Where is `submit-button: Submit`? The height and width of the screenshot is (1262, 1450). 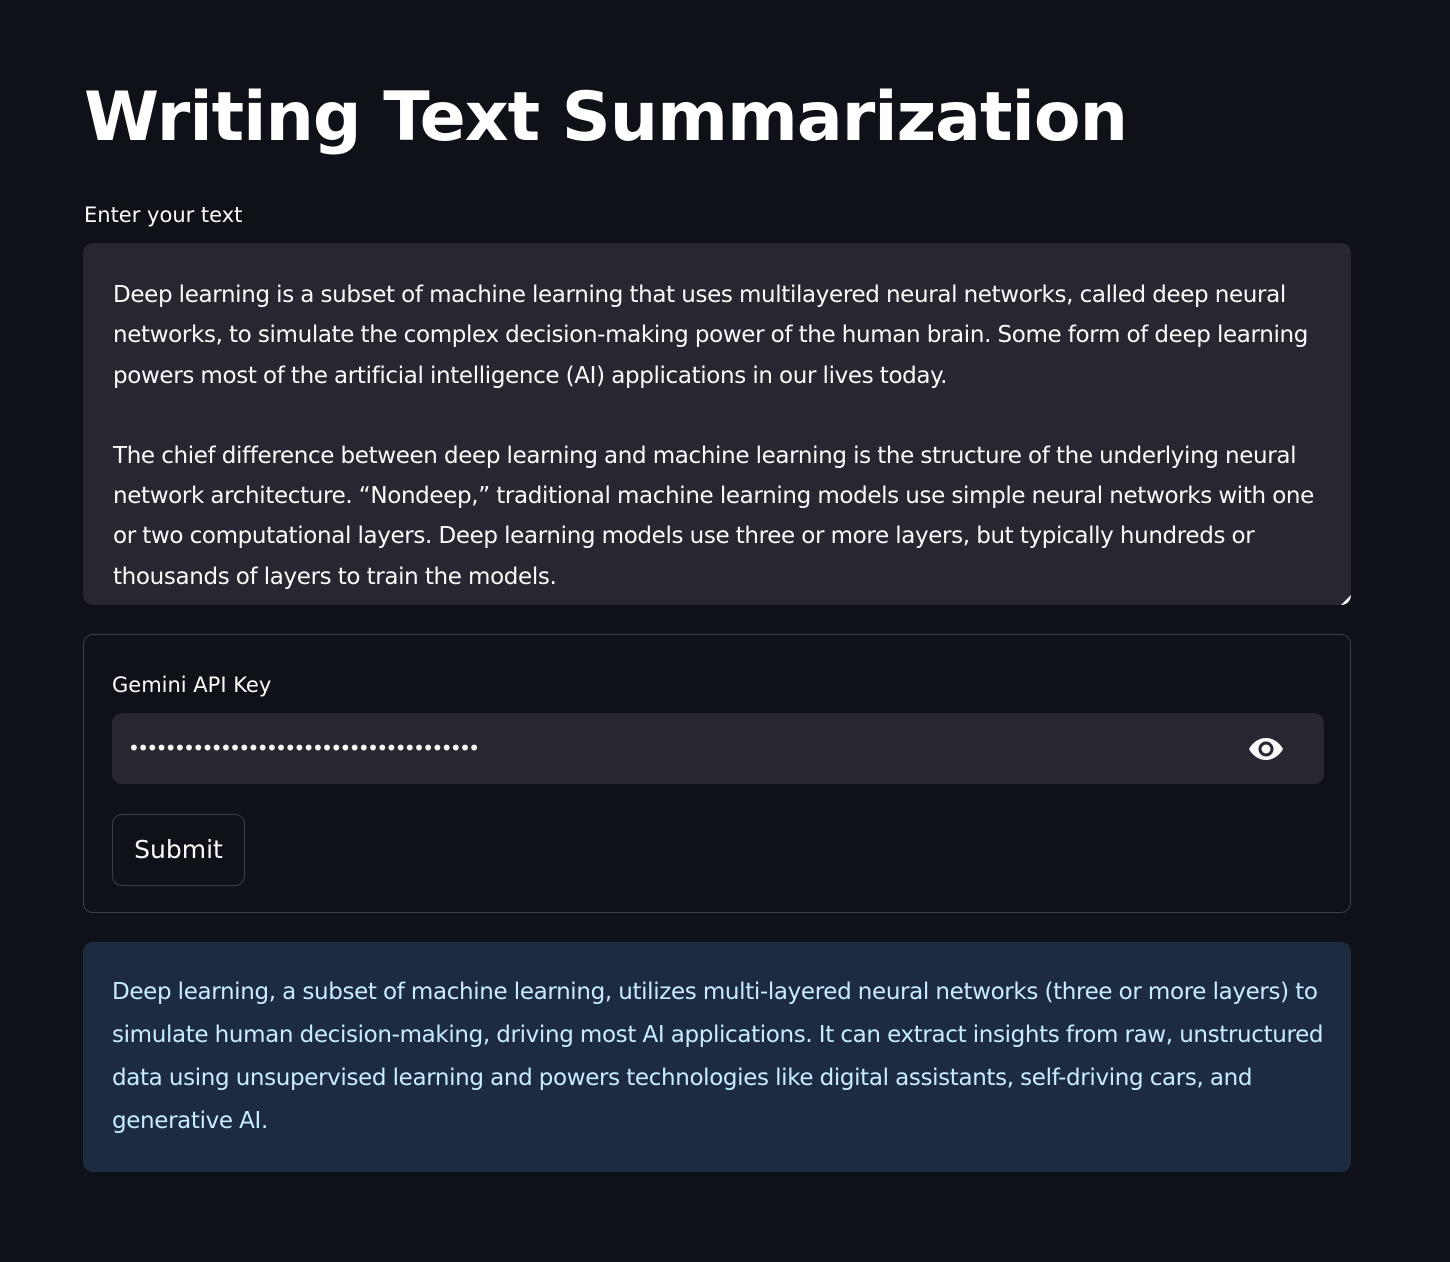 submit-button: Submit is located at coordinates (178, 850).